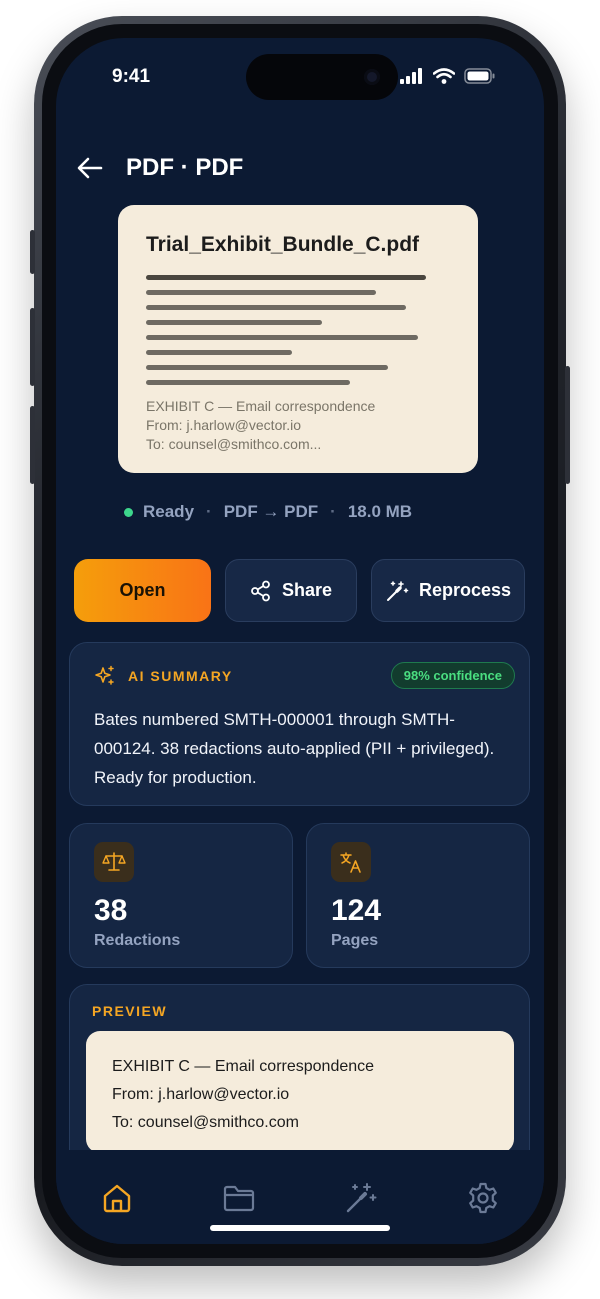  I want to click on conversion-text: PDF → PDF, so click(271, 511).